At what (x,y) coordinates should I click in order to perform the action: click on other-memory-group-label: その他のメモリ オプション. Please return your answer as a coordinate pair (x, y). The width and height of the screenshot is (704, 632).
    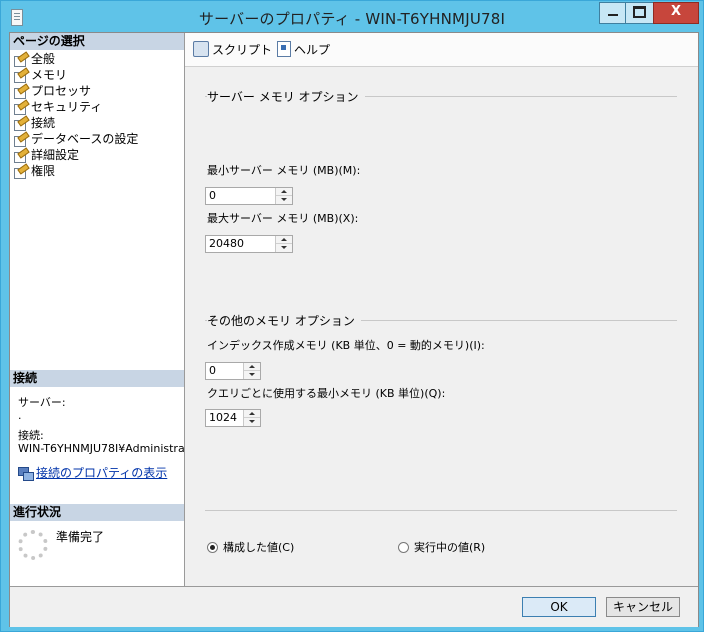
    Looking at the image, I should click on (284, 320).